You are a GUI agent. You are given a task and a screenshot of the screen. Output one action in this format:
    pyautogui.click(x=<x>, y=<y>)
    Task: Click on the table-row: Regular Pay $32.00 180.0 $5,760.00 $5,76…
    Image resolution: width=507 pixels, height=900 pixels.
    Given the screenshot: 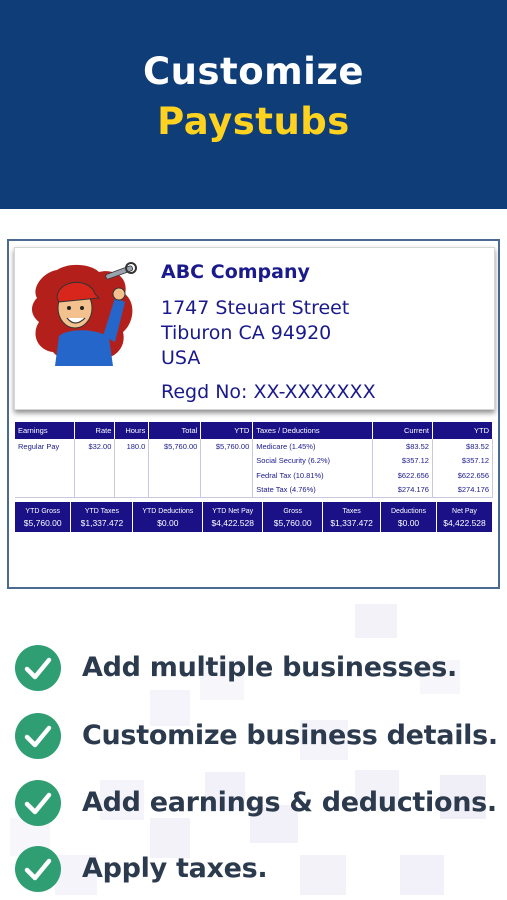 What is the action you would take?
    pyautogui.click(x=254, y=446)
    